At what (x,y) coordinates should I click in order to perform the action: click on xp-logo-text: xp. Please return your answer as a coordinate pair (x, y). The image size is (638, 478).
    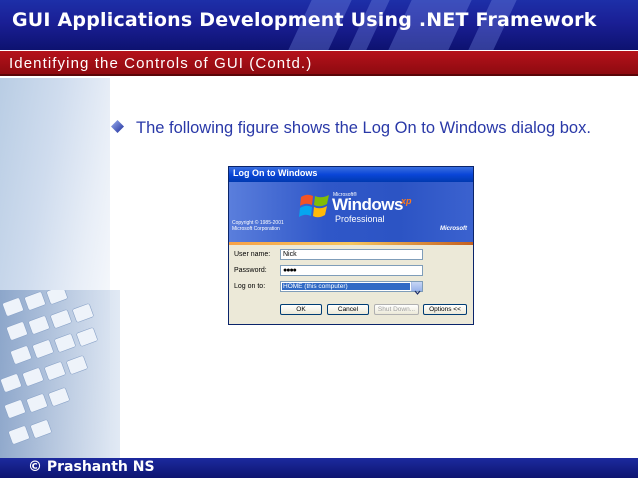
    Looking at the image, I should click on (406, 201).